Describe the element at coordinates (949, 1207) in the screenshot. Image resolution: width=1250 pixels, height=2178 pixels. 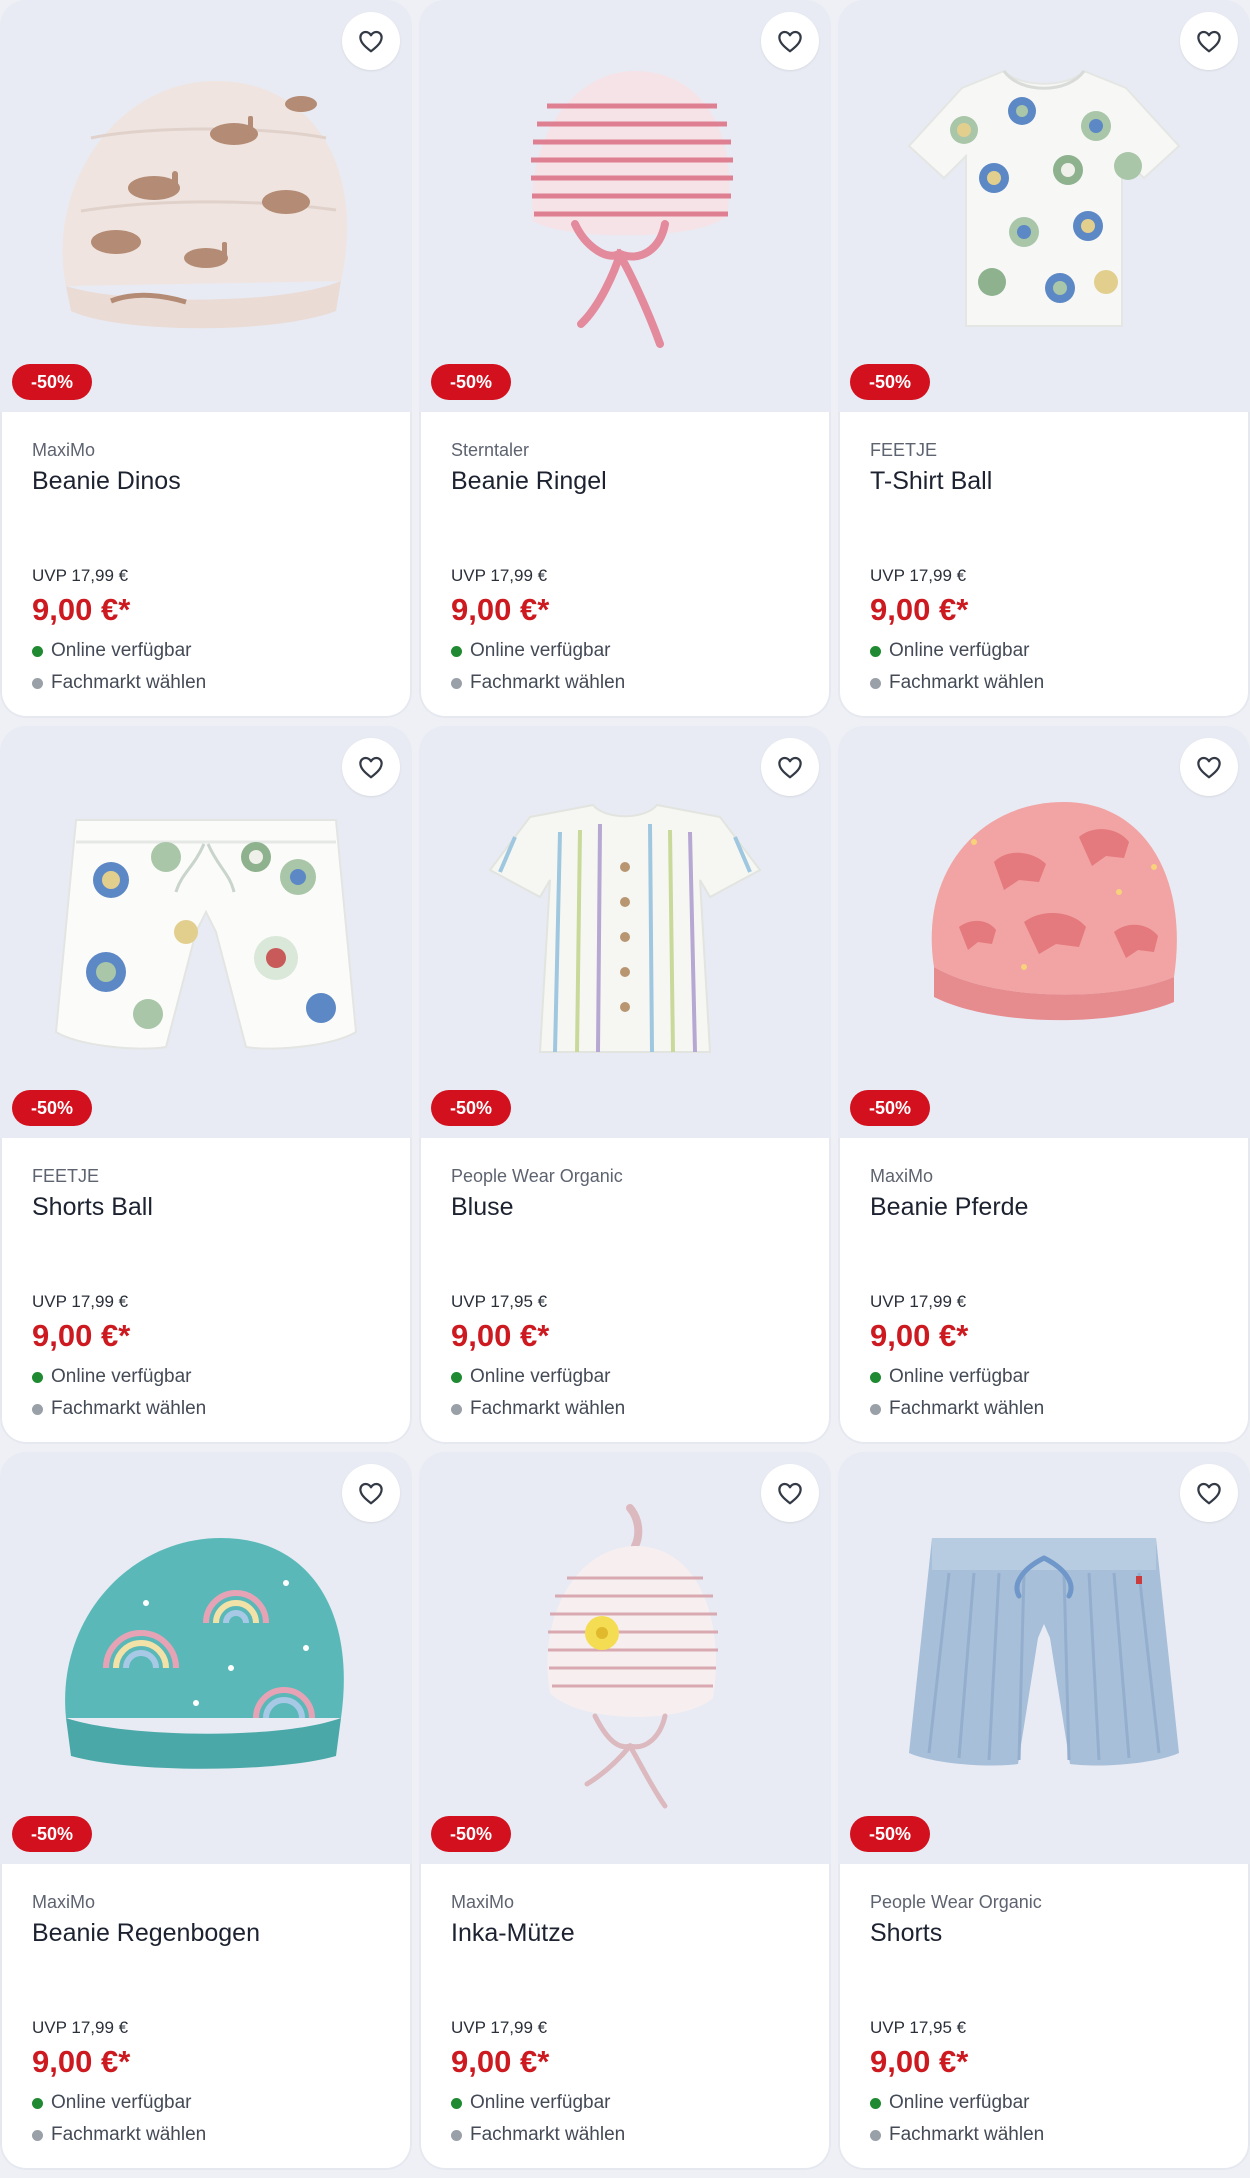
I see `product-title: Beanie Pferde` at that location.